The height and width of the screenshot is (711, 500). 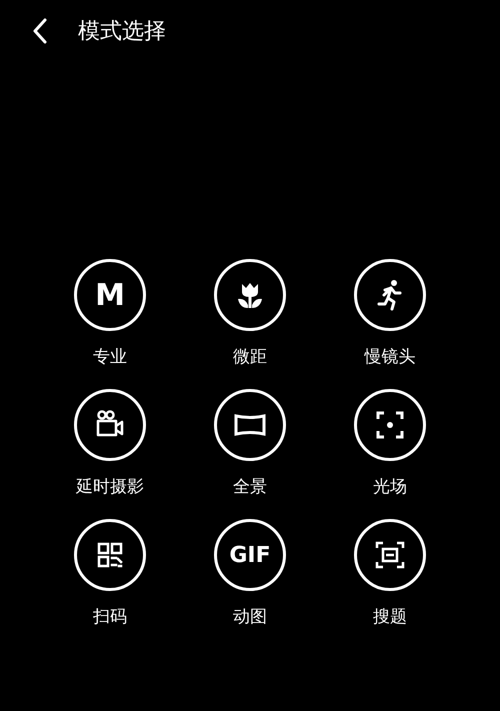 What do you see at coordinates (250, 487) in the screenshot?
I see `mode-label: 全景` at bounding box center [250, 487].